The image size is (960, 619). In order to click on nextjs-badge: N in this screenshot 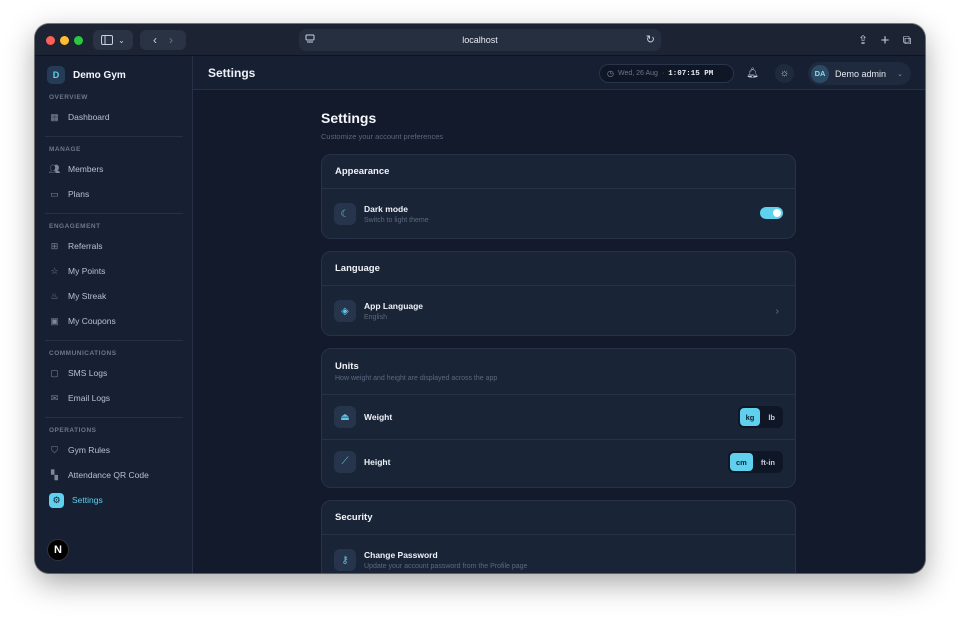, I will do `click(58, 550)`.